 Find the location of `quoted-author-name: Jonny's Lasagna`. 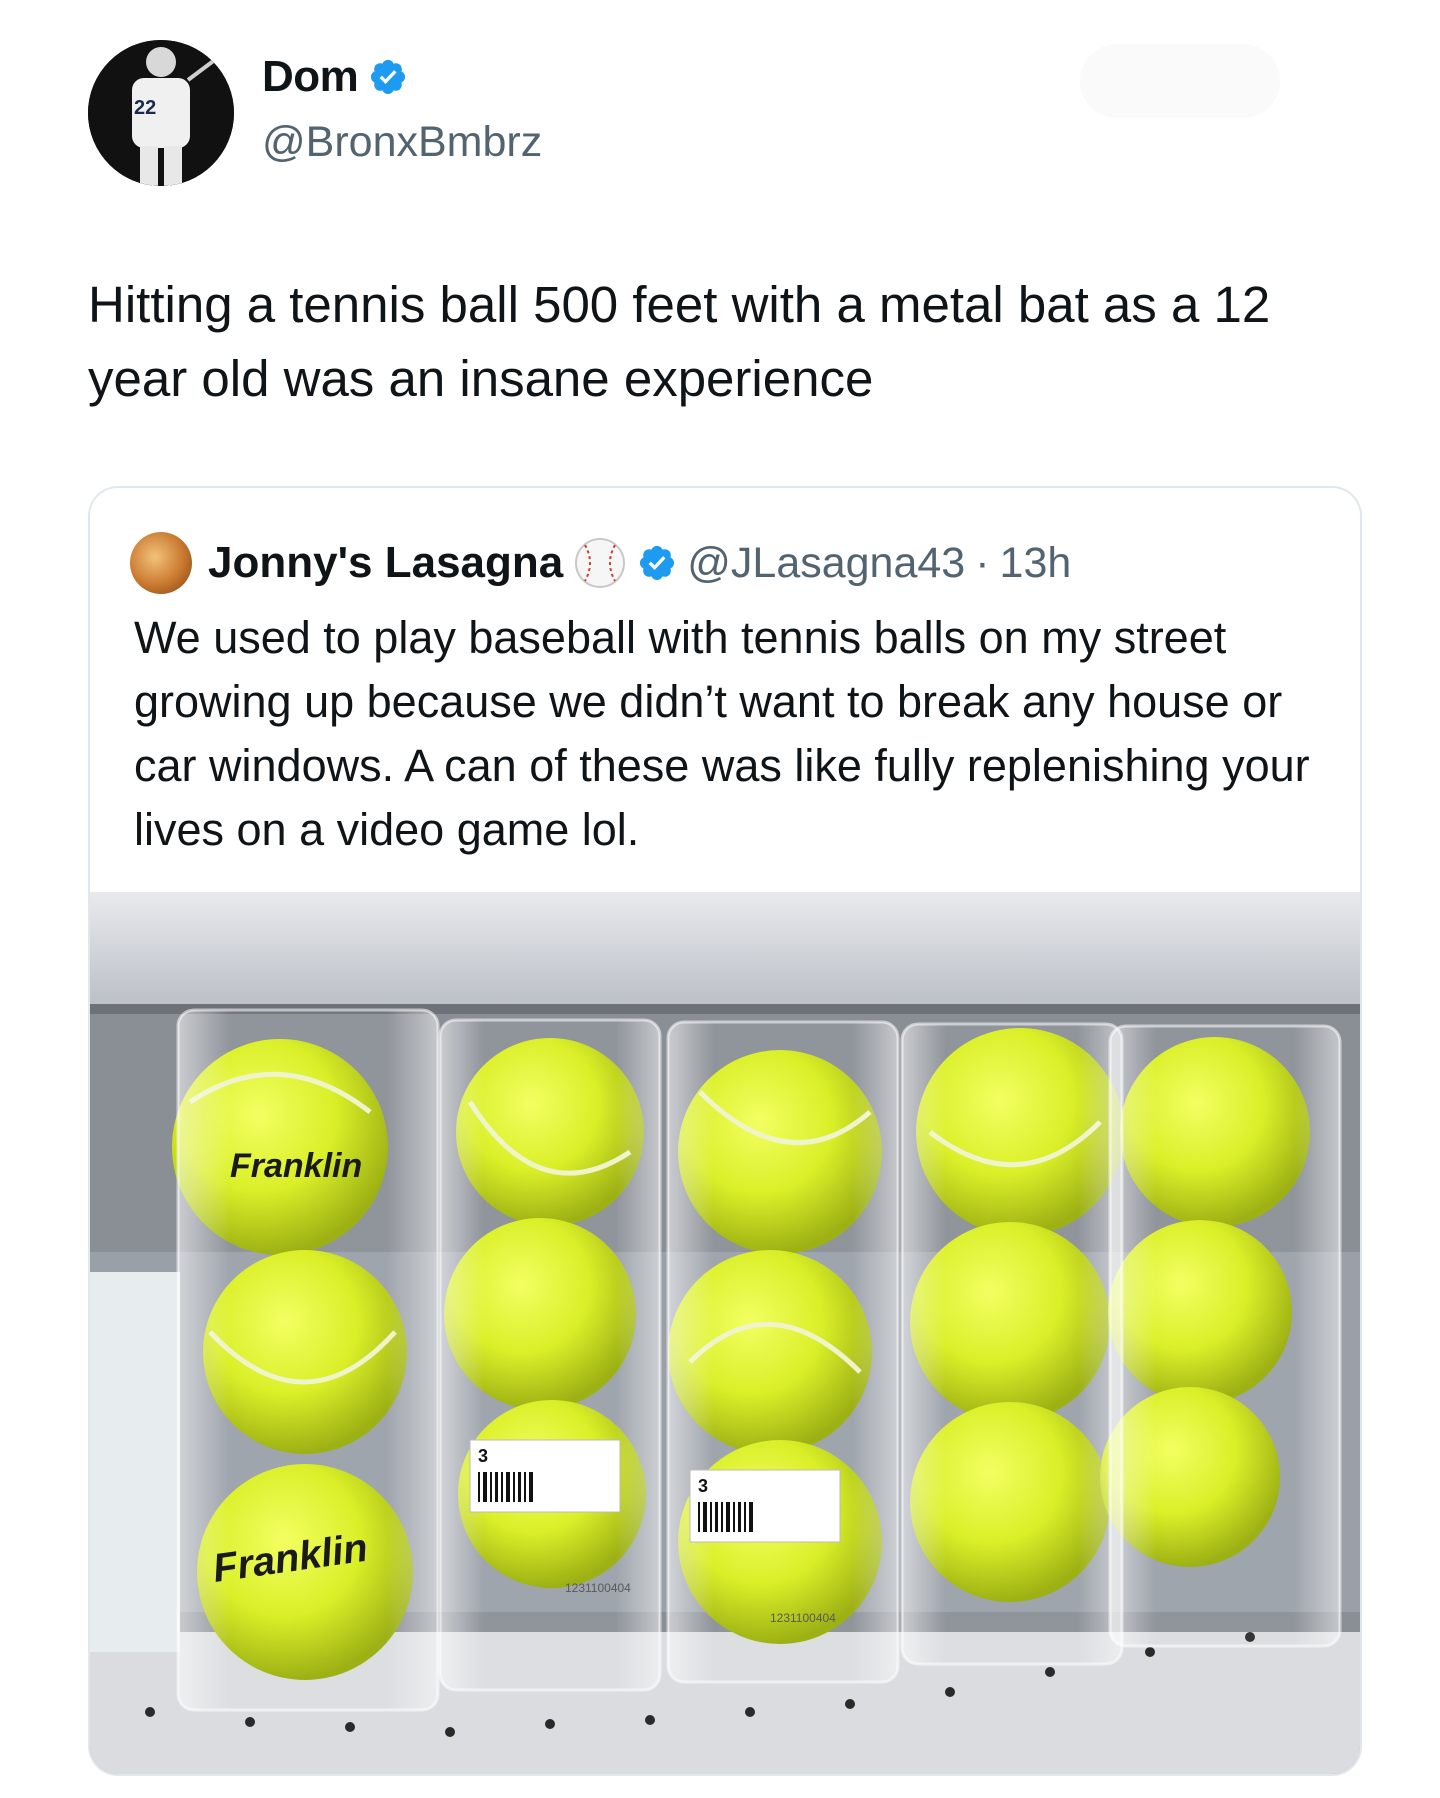

quoted-author-name: Jonny's Lasagna is located at coordinates (385, 563).